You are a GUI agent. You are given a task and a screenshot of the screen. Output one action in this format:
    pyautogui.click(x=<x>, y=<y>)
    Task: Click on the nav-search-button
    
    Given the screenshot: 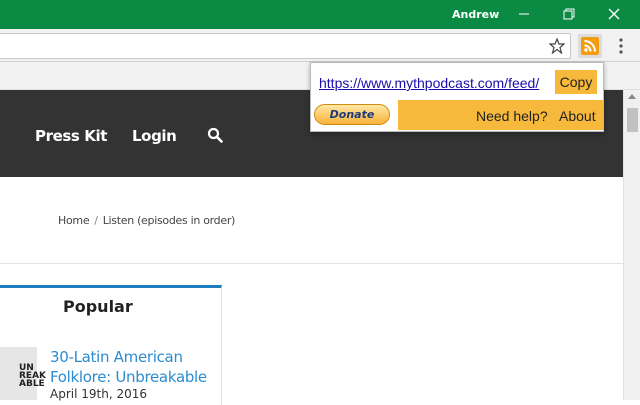 What is the action you would take?
    pyautogui.click(x=215, y=137)
    